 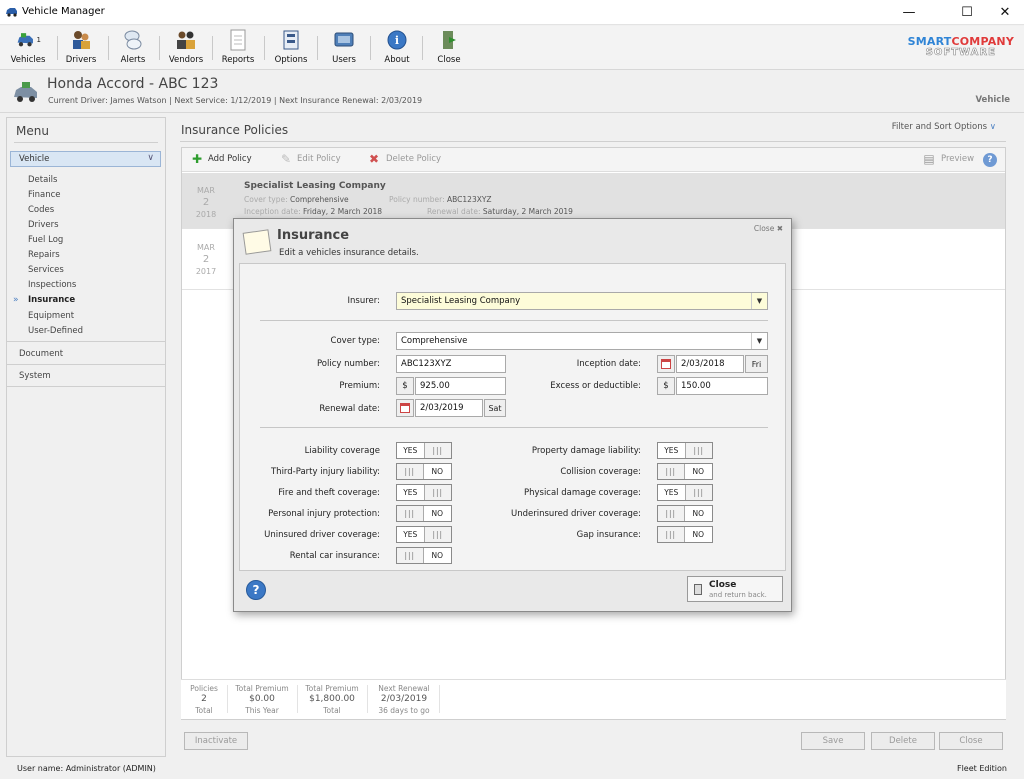 I want to click on inactivate-button: Inactivate, so click(x=216, y=741).